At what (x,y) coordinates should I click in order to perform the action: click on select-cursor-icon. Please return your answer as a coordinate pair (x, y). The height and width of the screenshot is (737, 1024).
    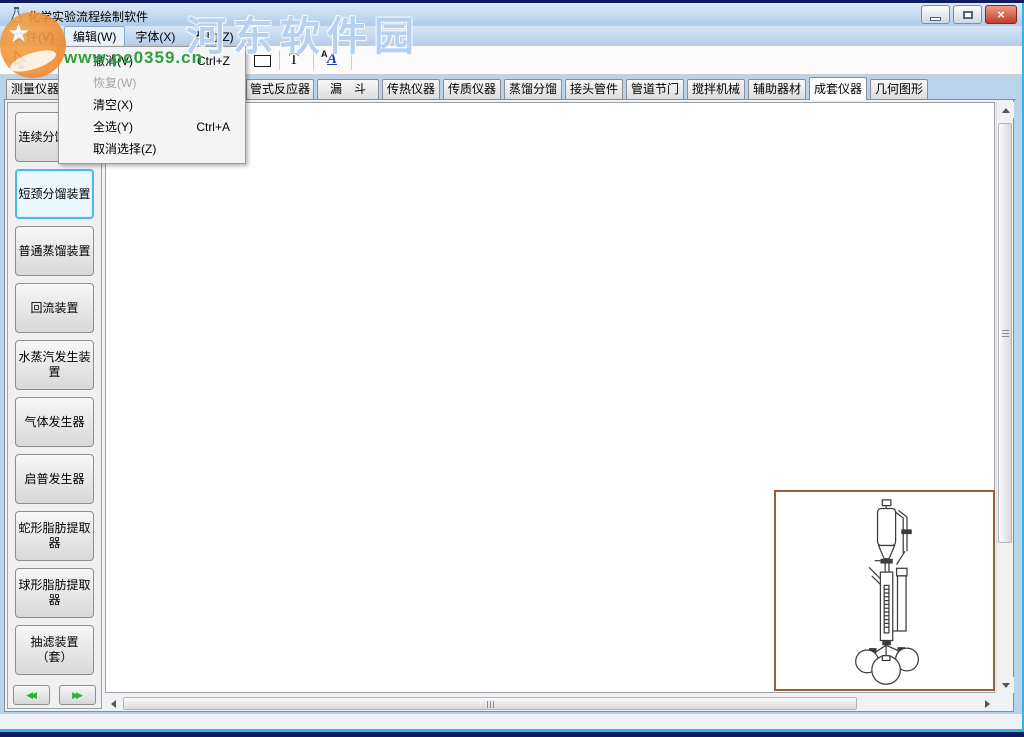
    Looking at the image, I should click on (20, 60).